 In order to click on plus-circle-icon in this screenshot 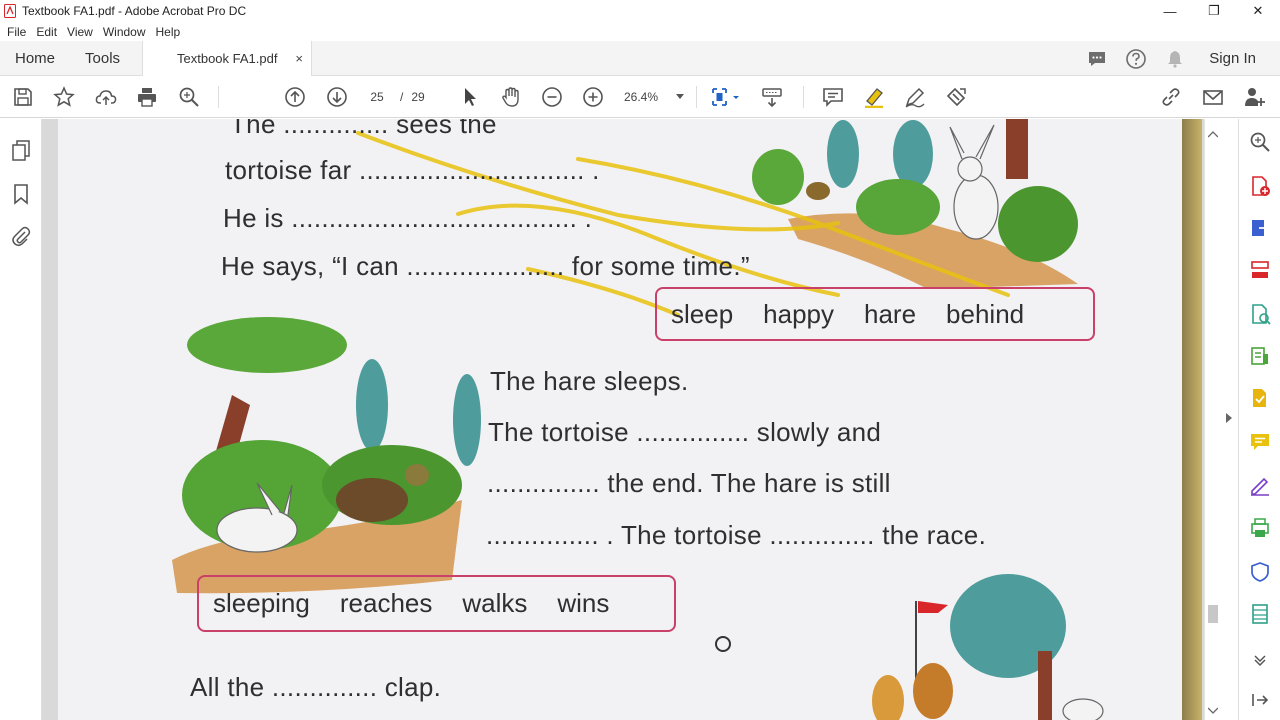, I will do `click(593, 97)`.